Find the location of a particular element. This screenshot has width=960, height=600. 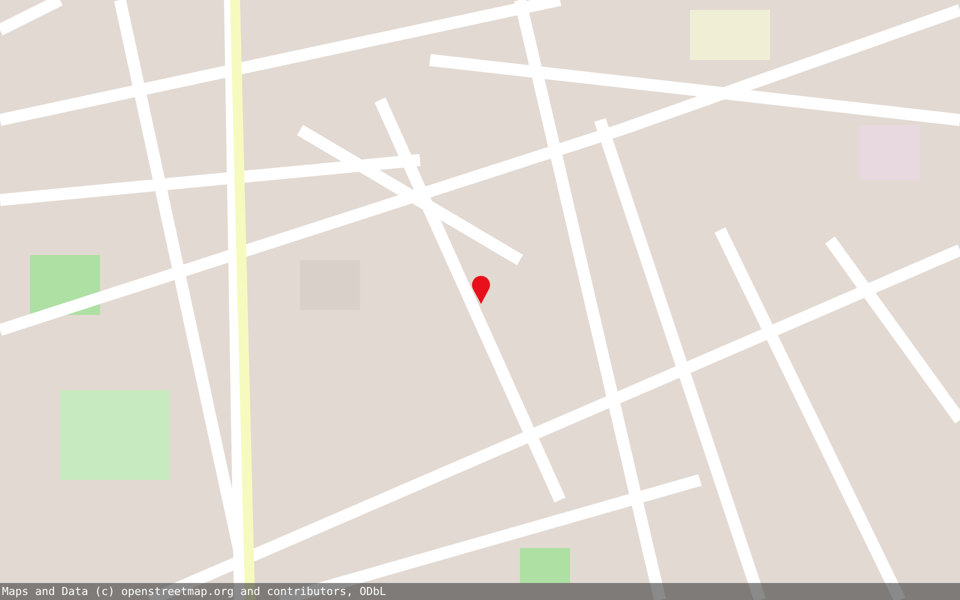

attribution-text: Maps and Data (c) openstreetmap.org and contributors, ODbL is located at coordinates (194, 591).